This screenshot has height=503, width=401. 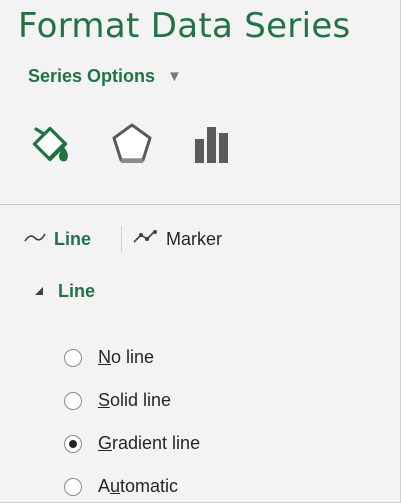 I want to click on gradient-line-option: Gradient line, so click(x=132, y=443).